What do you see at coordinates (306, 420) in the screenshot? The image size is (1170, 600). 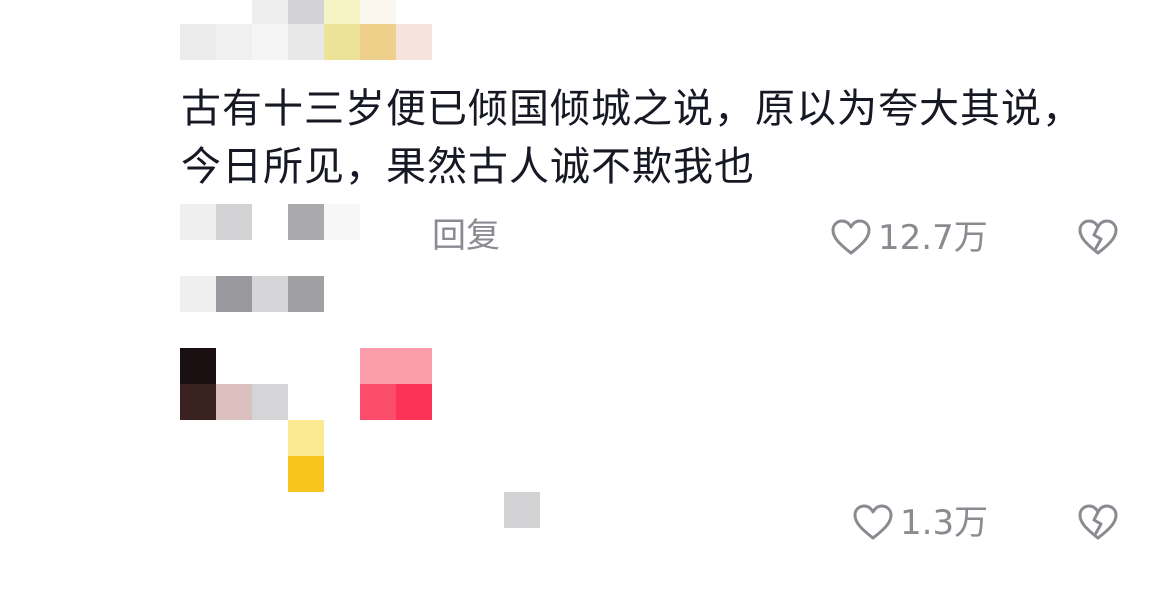 I see `redacted-comment-content` at bounding box center [306, 420].